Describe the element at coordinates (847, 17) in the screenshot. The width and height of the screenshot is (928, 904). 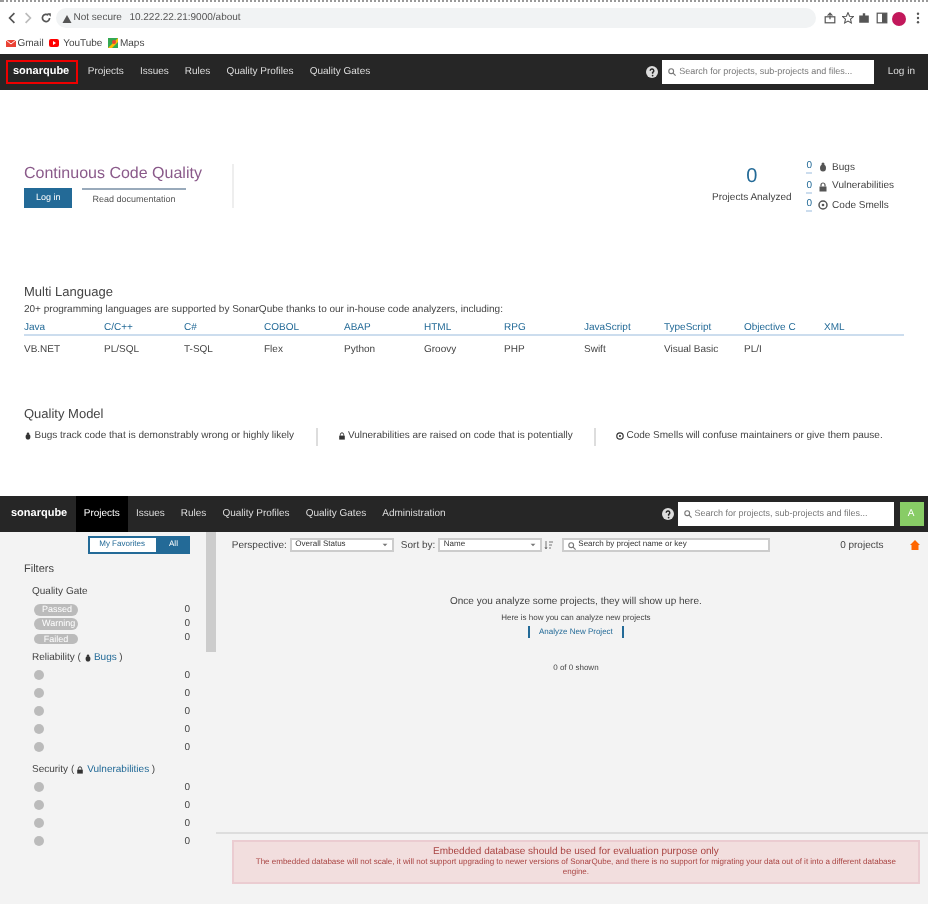
I see `star-icon` at that location.